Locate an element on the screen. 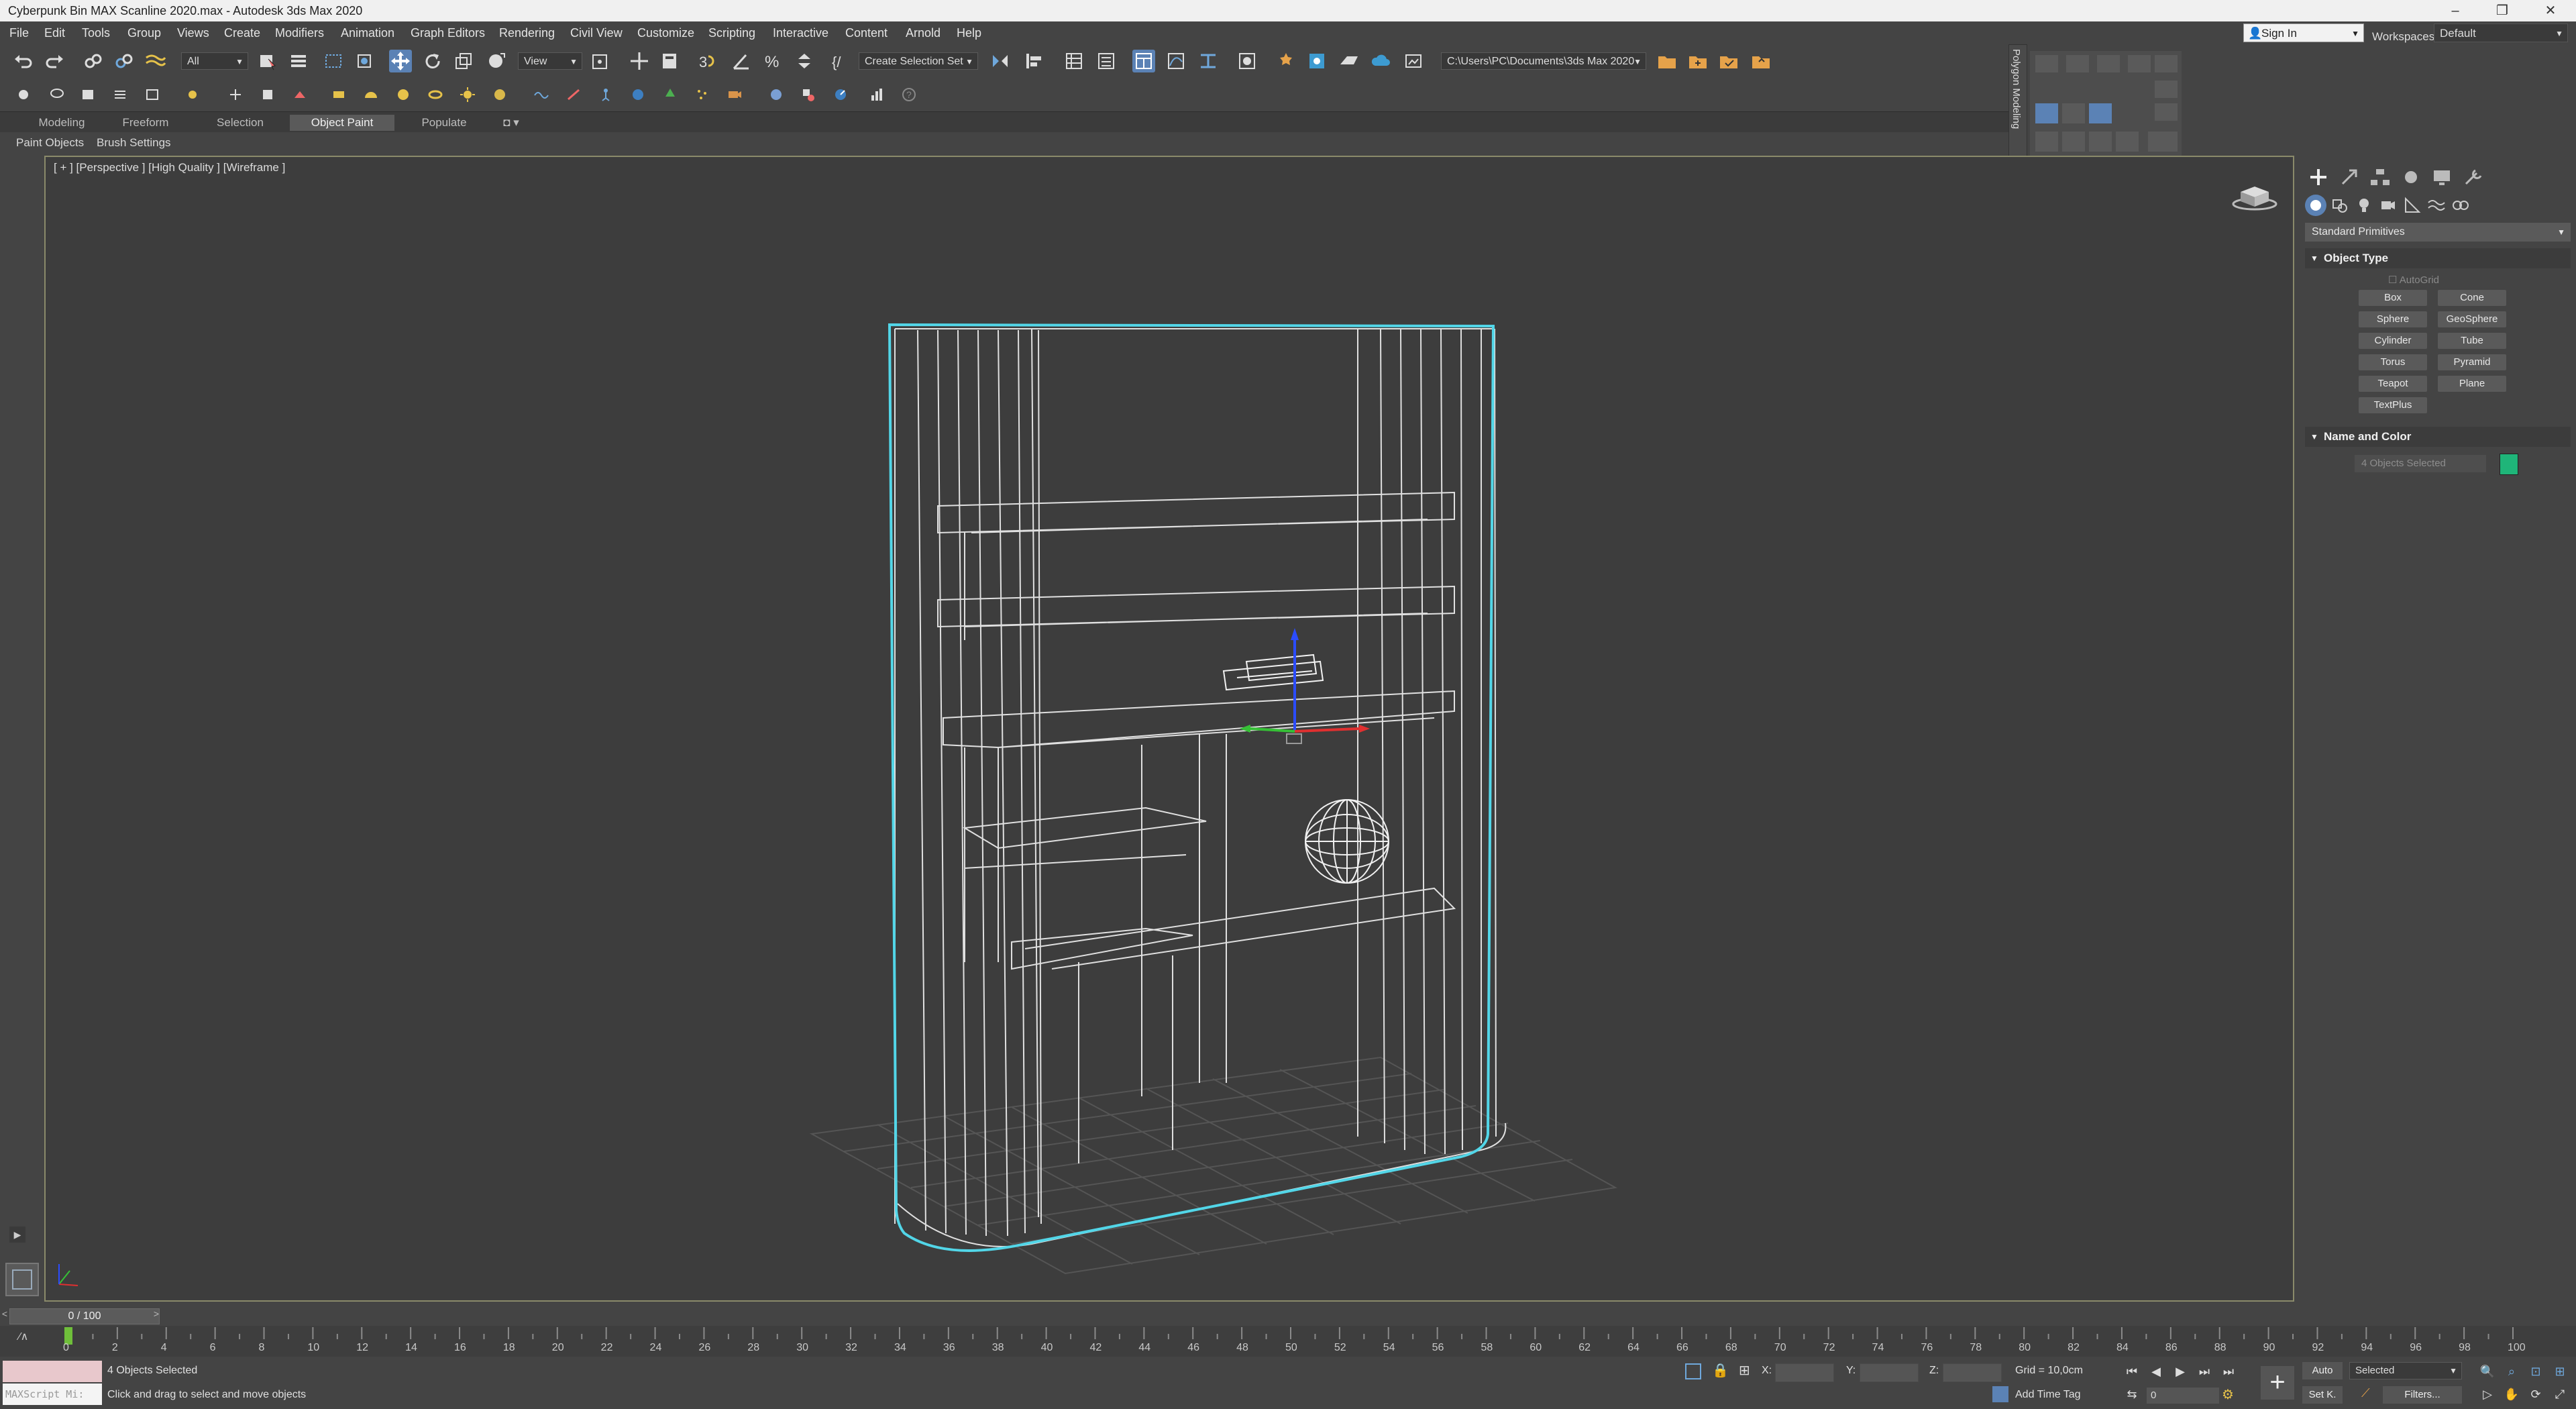 Image resolution: width=2576 pixels, height=1409 pixels. previous-frame-icon: < is located at coordinates (4, 1313).